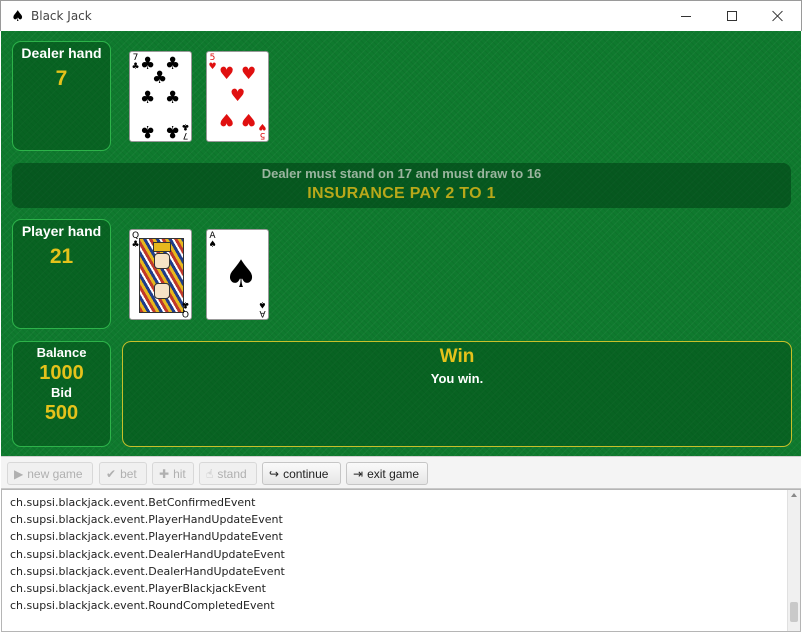 The image size is (802, 632). Describe the element at coordinates (55, 473) in the screenshot. I see `new-game-label: new game` at that location.